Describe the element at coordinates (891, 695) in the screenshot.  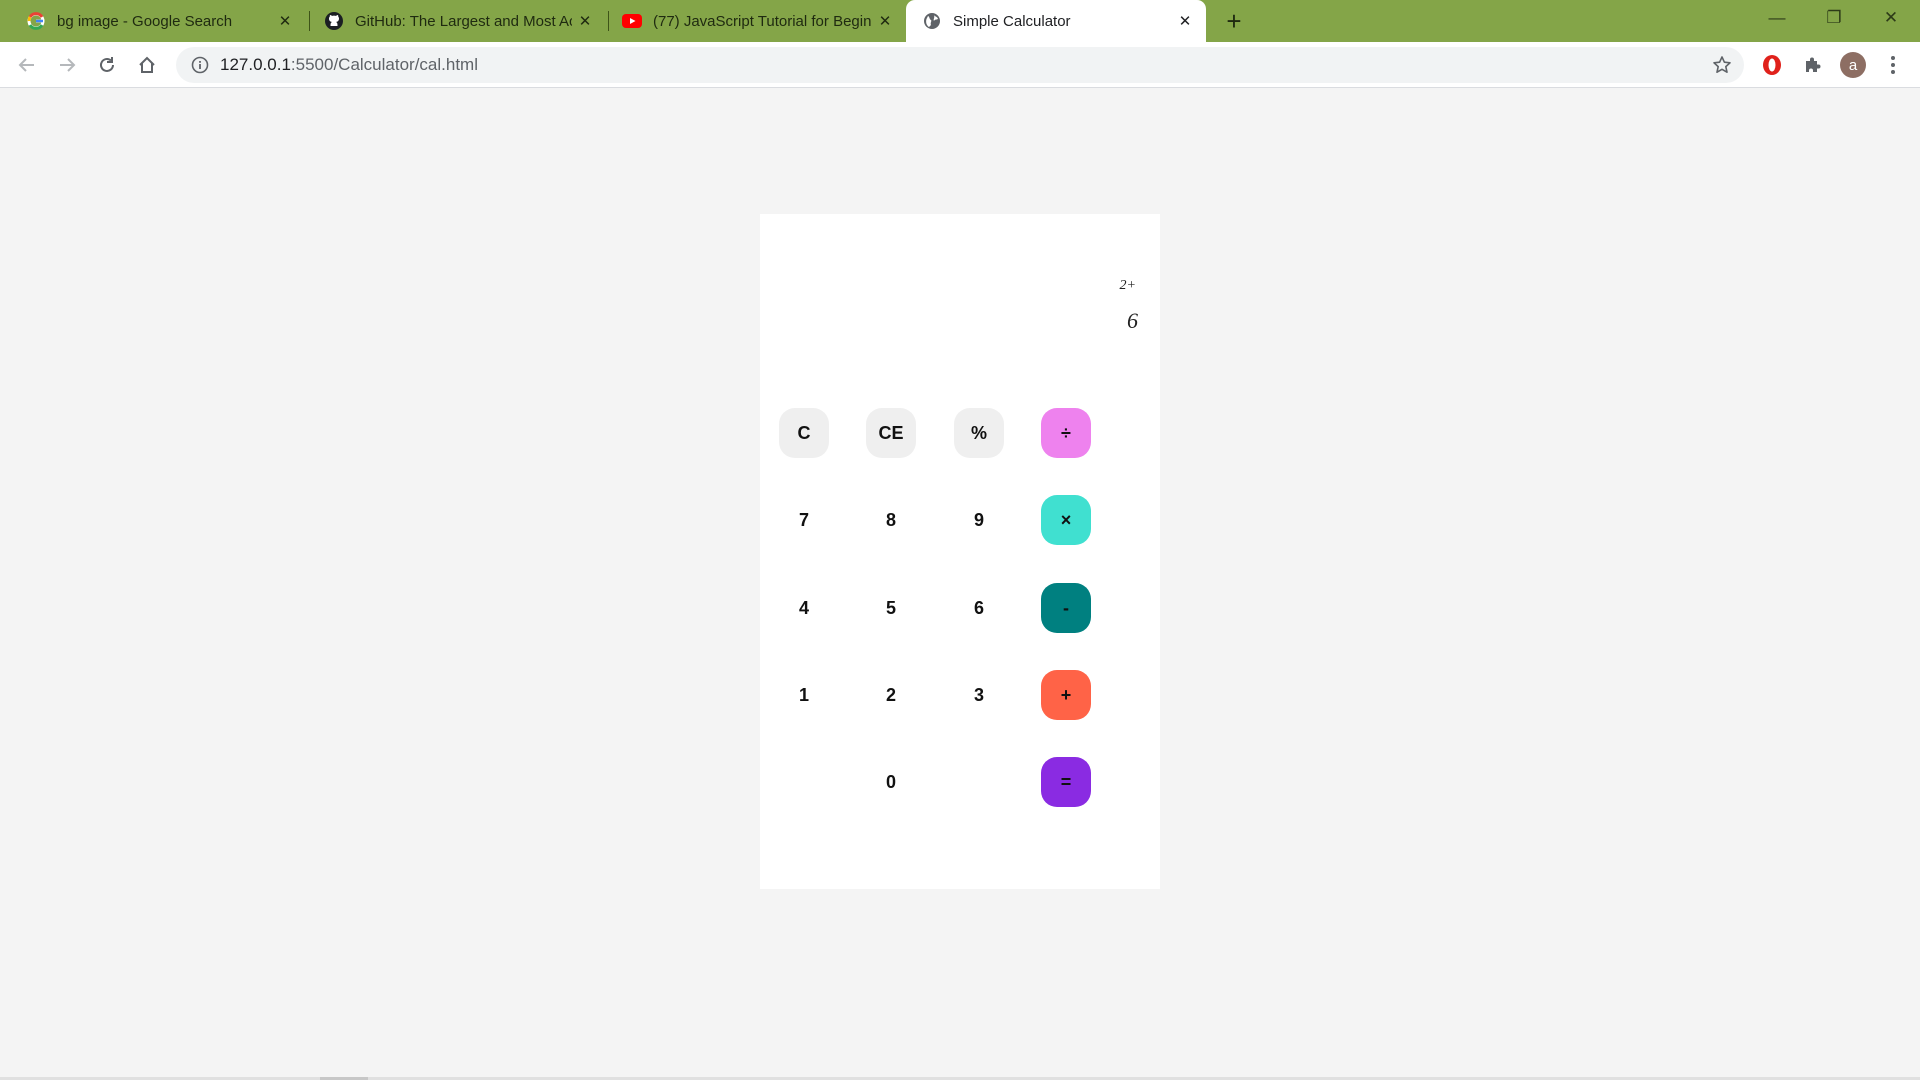
I see `digit-2-button: 2` at that location.